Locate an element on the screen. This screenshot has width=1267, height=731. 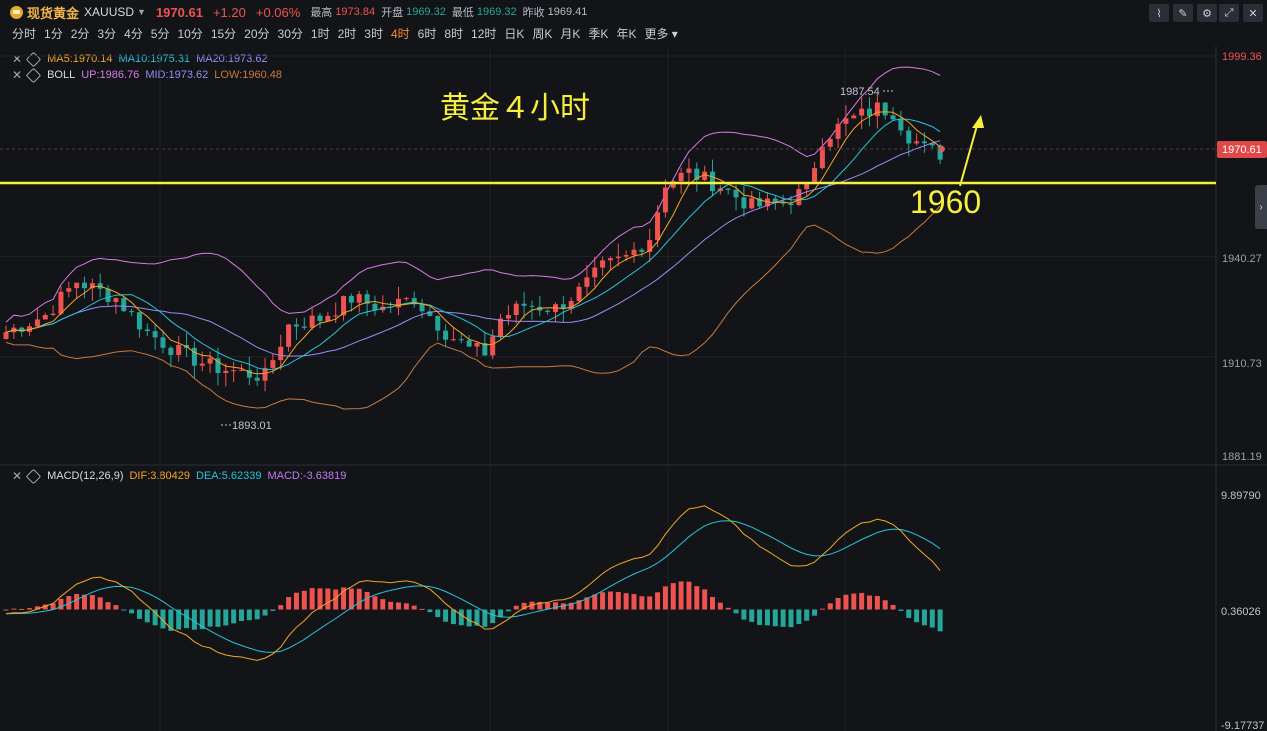
macd-axis-label: 0.36026 is located at coordinates (1241, 612).